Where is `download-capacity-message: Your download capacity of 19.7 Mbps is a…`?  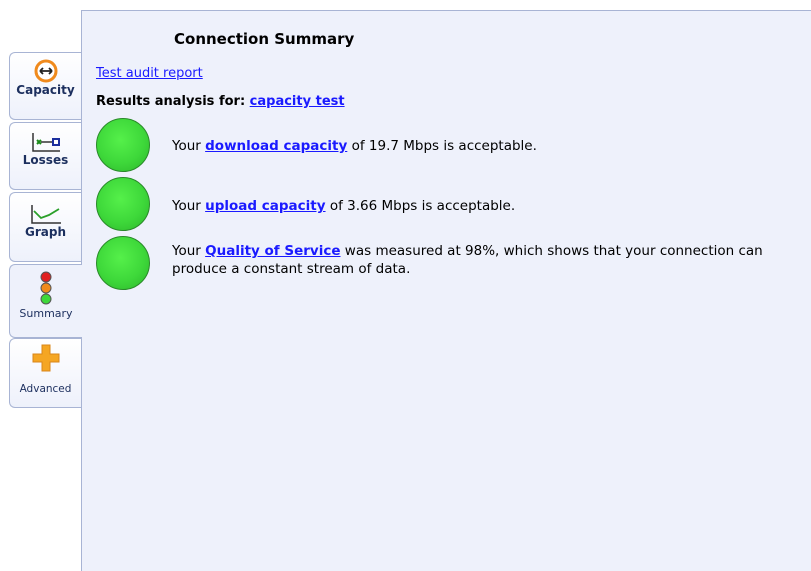
download-capacity-message: Your download capacity of 19.7 Mbps is a… is located at coordinates (487, 146).